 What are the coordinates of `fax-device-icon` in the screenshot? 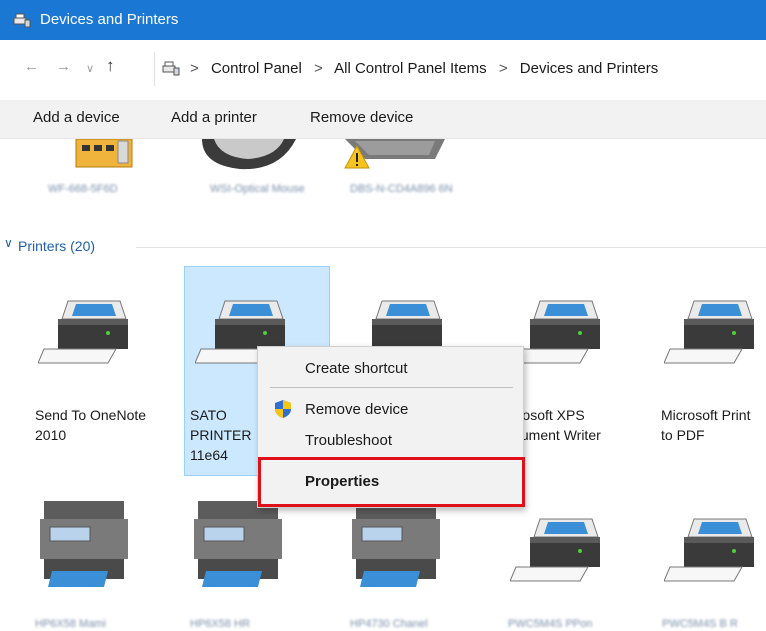 It's located at (104, 155).